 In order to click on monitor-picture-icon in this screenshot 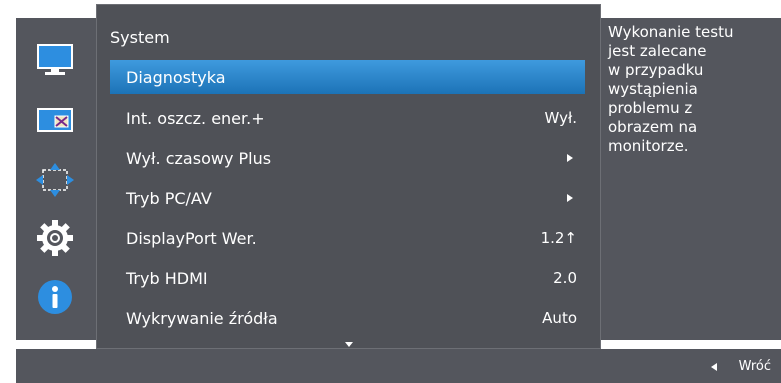, I will do `click(55, 60)`.